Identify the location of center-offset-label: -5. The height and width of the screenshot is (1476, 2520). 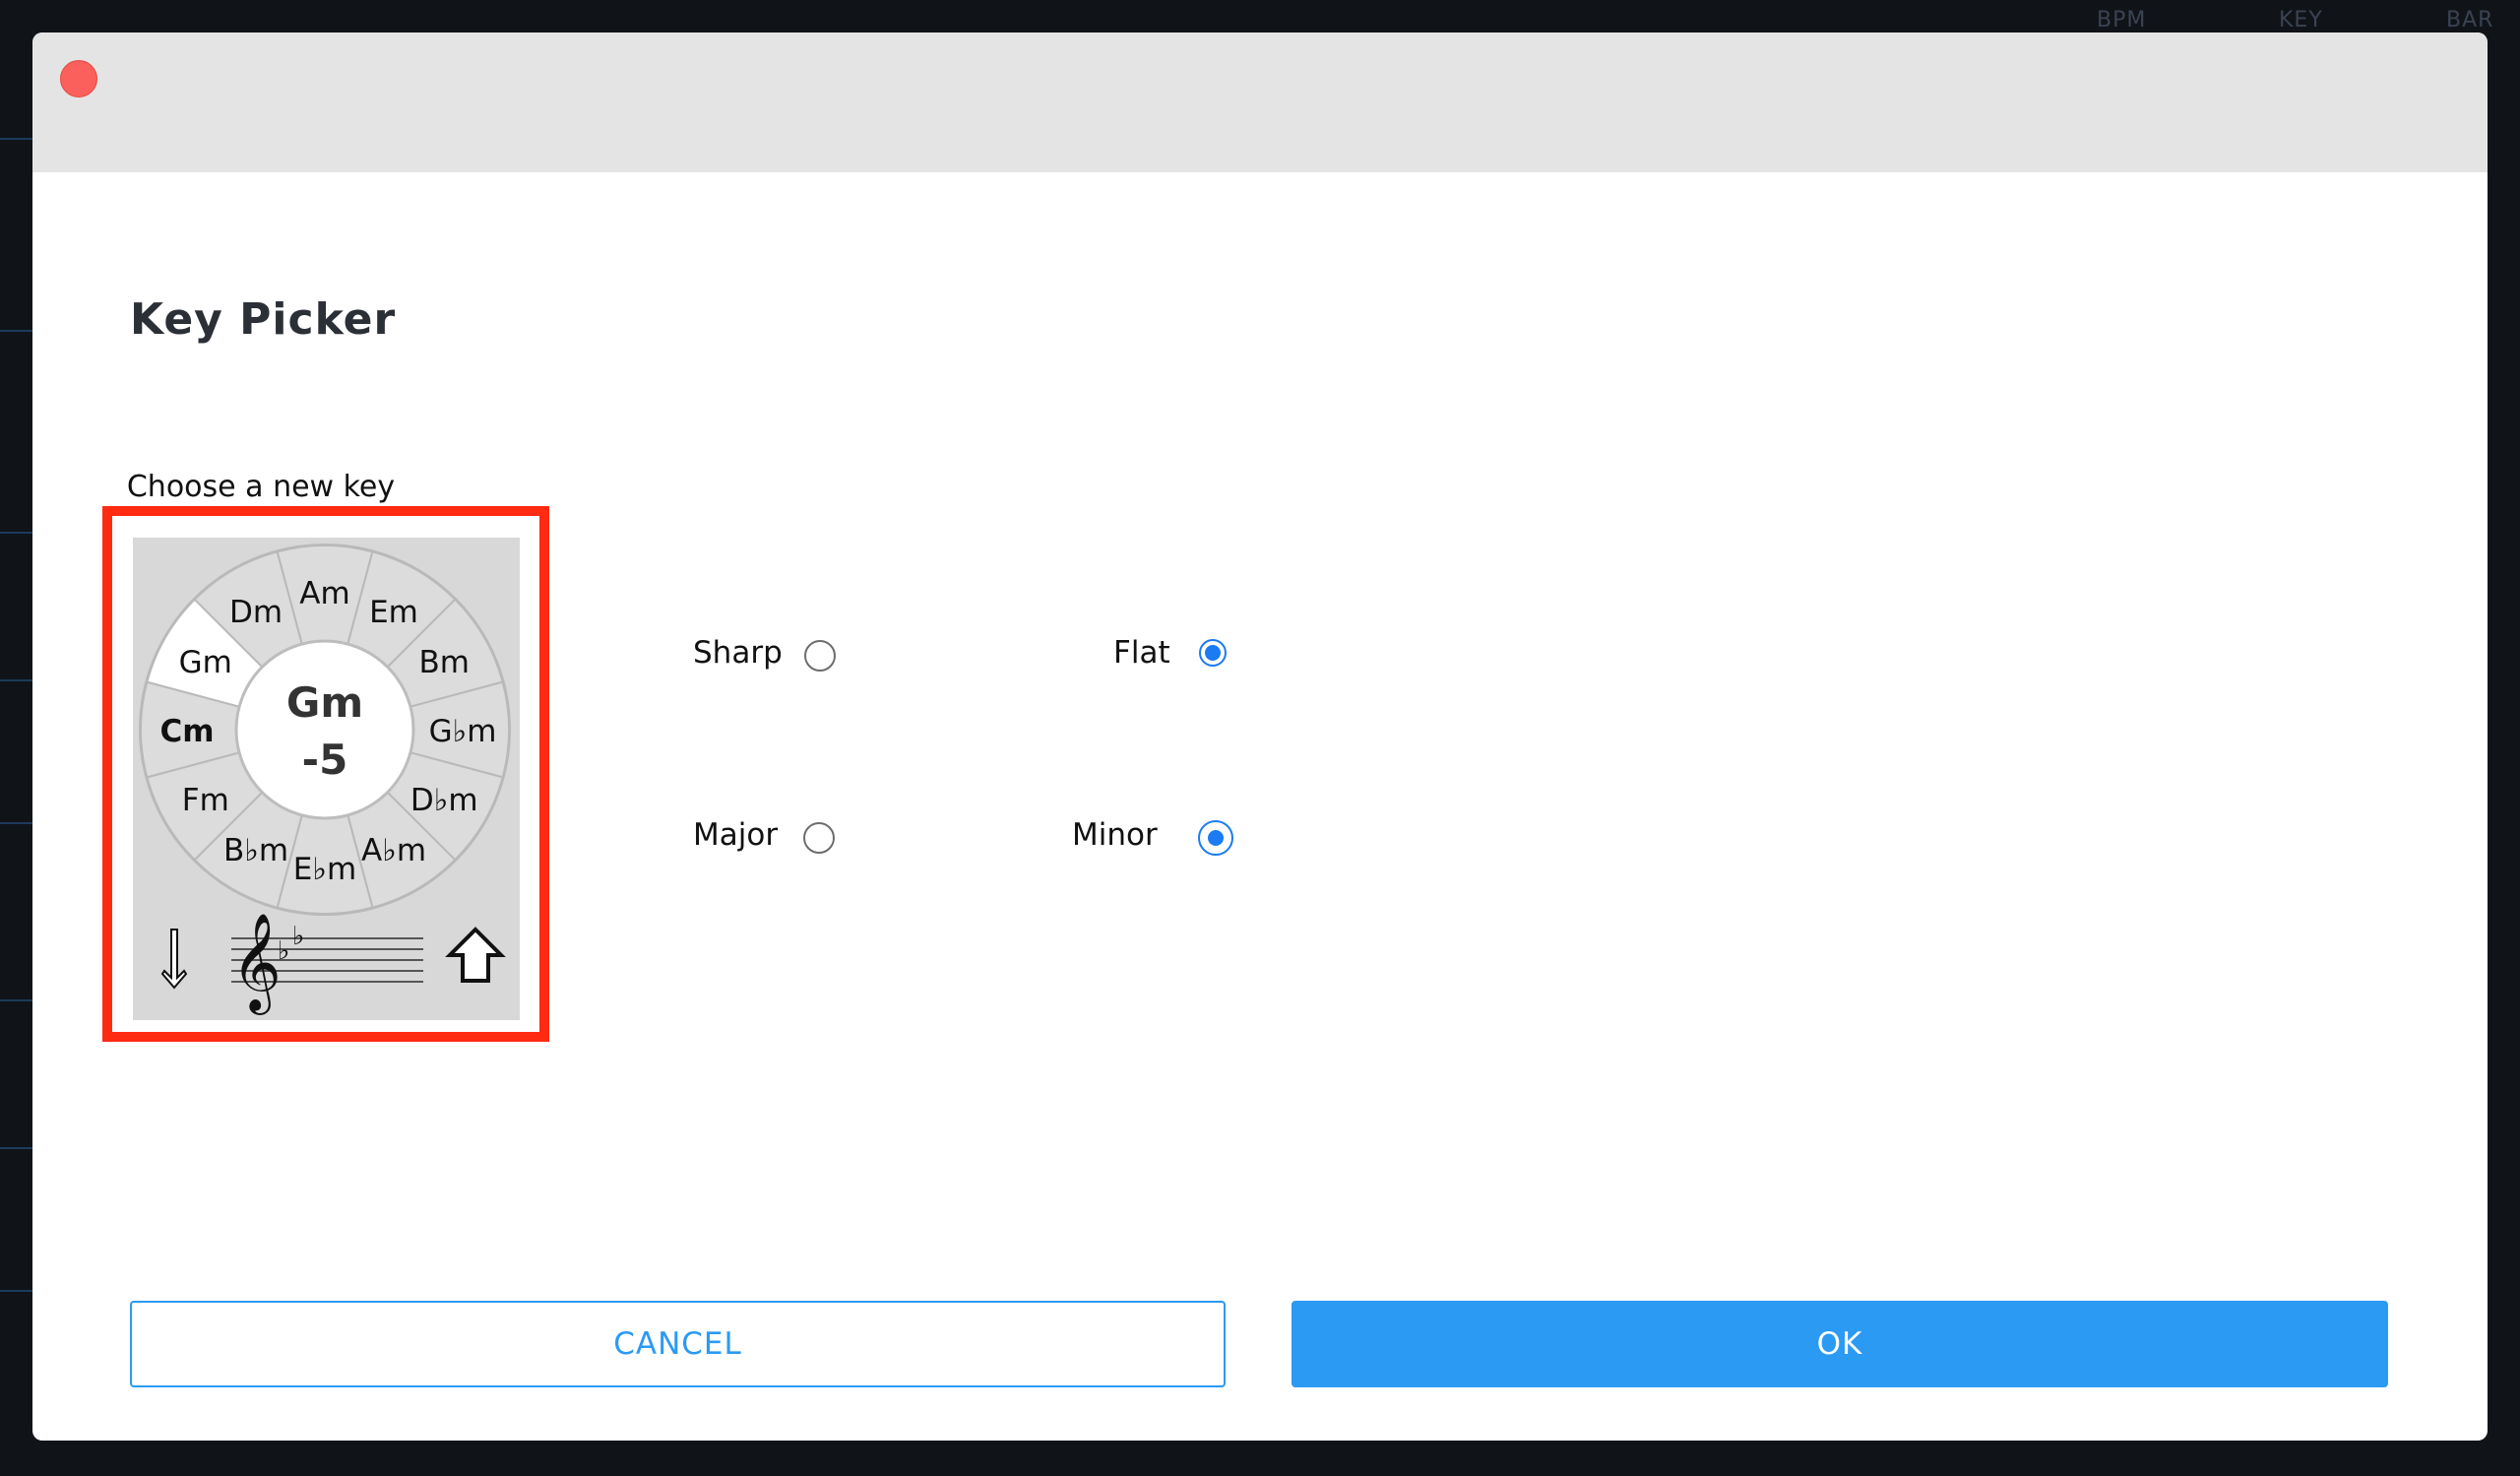
(325, 760).